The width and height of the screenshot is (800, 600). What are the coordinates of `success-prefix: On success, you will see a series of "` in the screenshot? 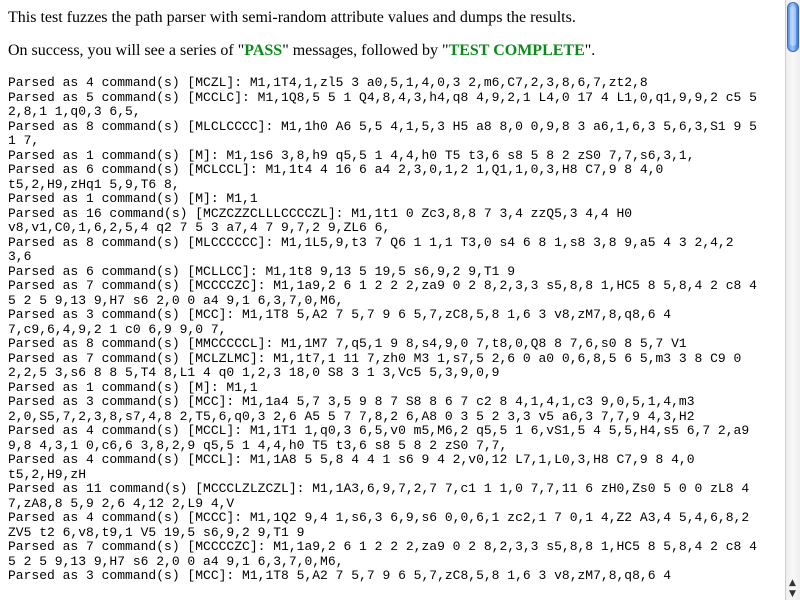 It's located at (126, 50).